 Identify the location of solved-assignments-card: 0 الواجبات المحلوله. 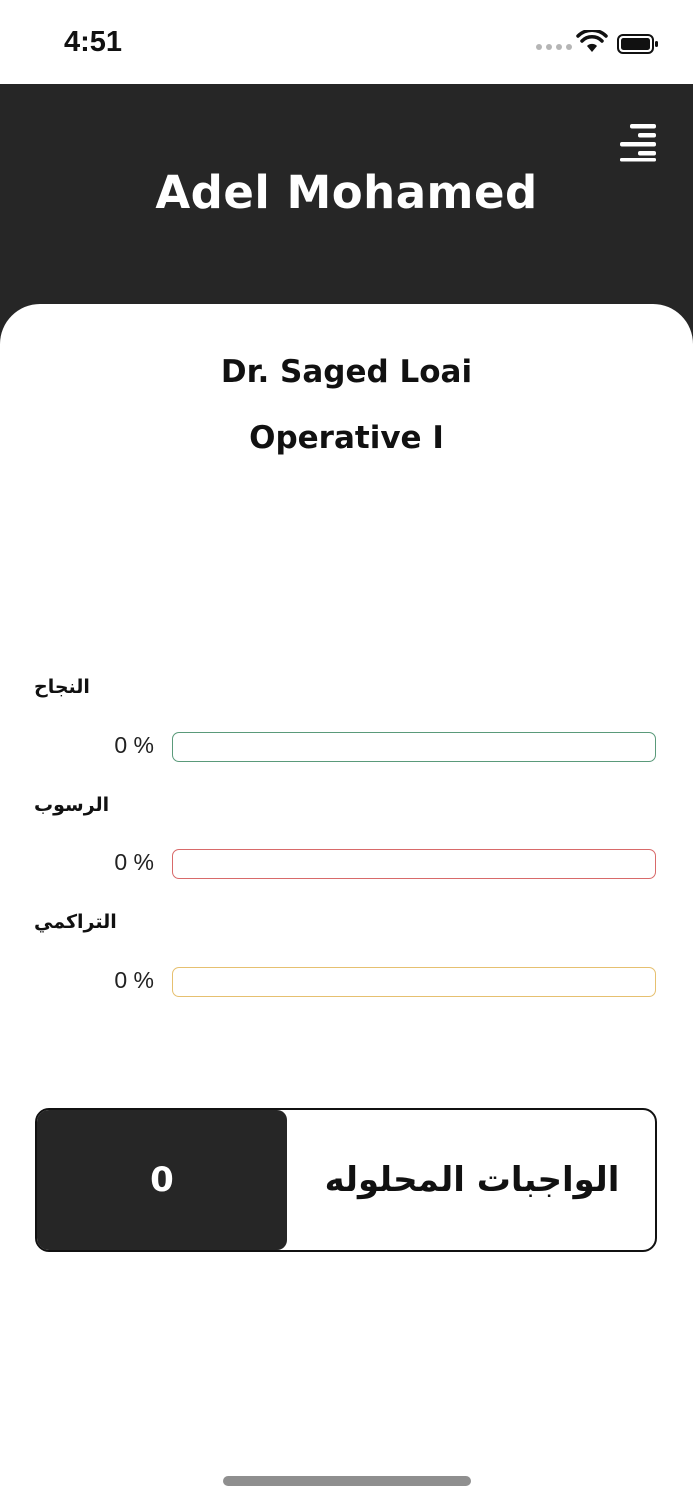
(346, 1180).